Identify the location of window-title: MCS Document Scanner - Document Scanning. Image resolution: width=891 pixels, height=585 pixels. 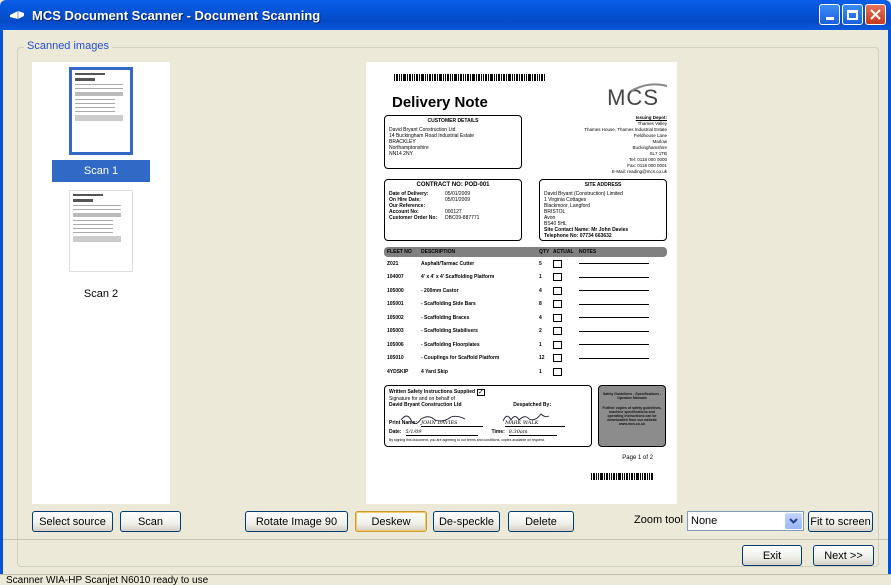
(176, 15).